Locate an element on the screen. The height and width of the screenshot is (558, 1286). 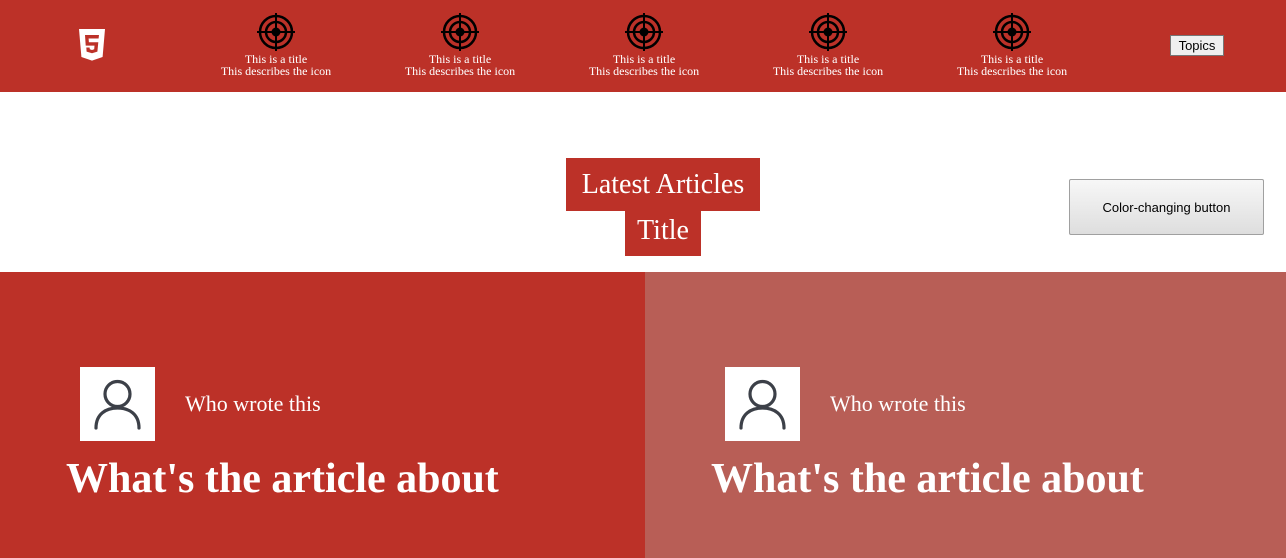
section-subheading: Title is located at coordinates (663, 233).